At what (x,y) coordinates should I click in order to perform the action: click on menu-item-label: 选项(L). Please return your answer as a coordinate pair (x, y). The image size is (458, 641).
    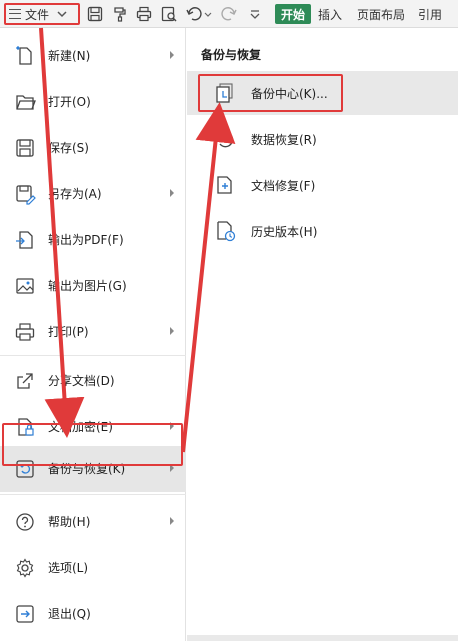
    Looking at the image, I should click on (68, 568).